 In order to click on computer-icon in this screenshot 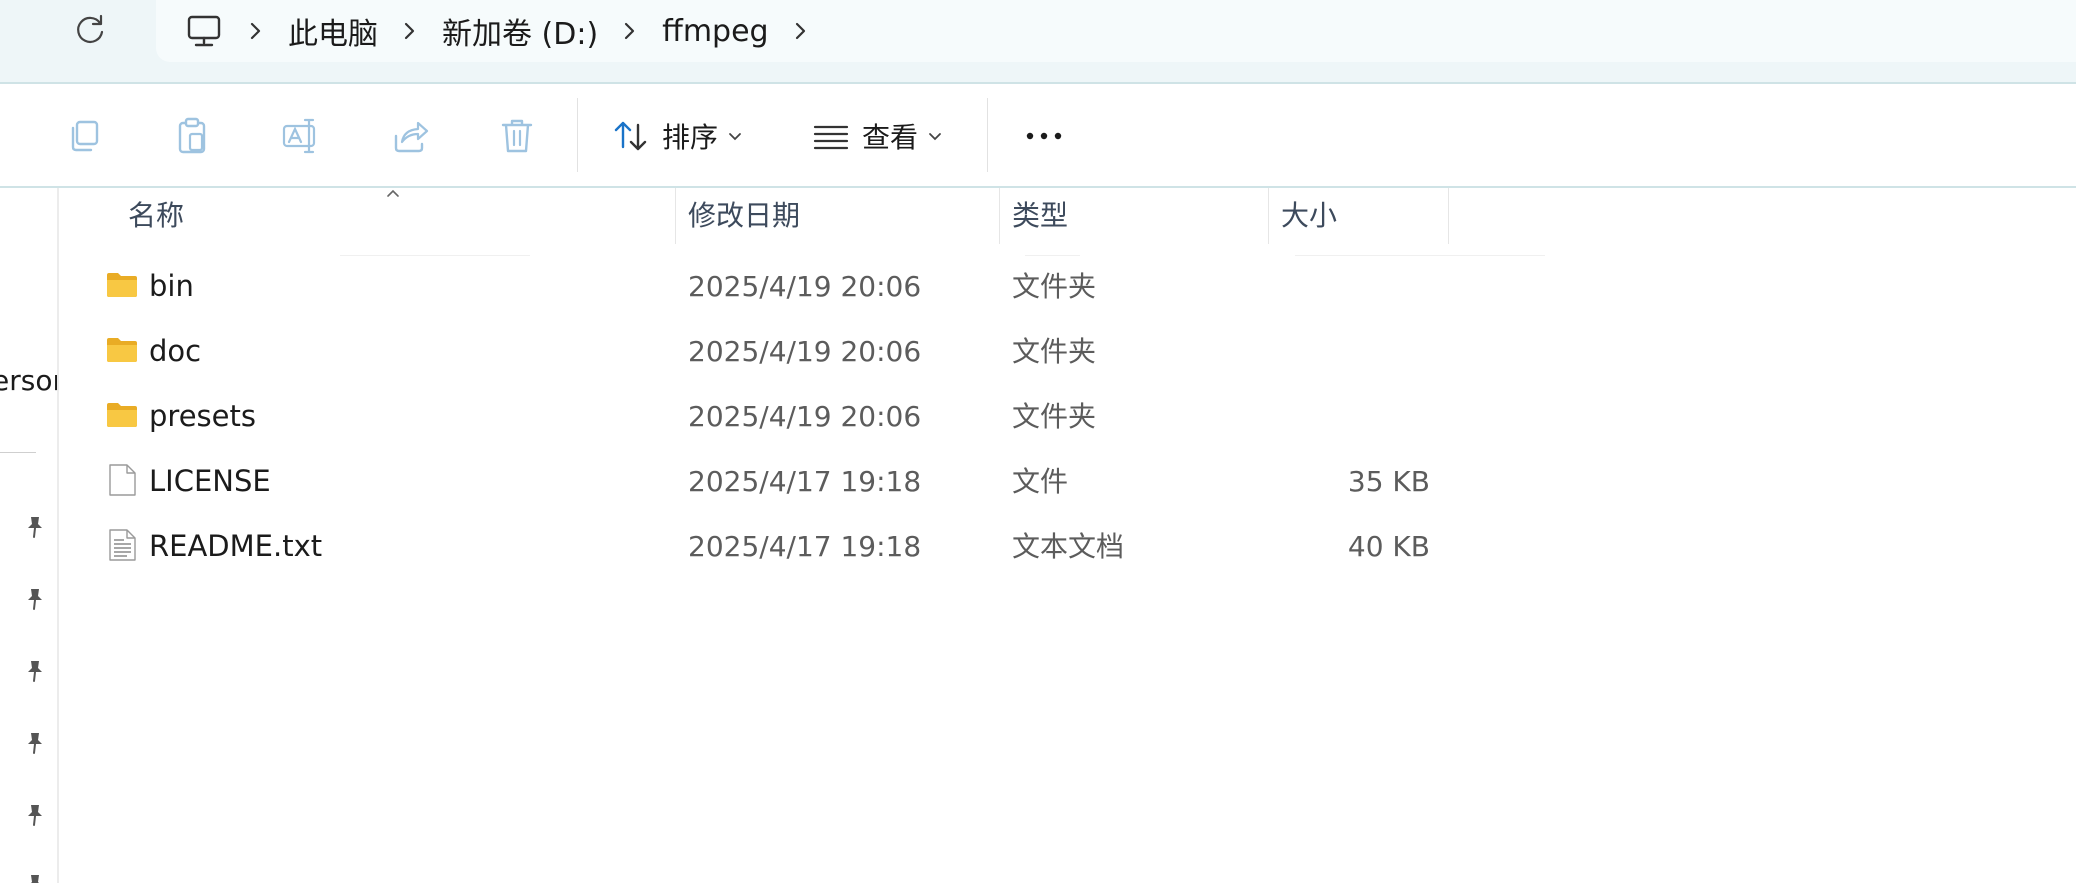, I will do `click(204, 31)`.